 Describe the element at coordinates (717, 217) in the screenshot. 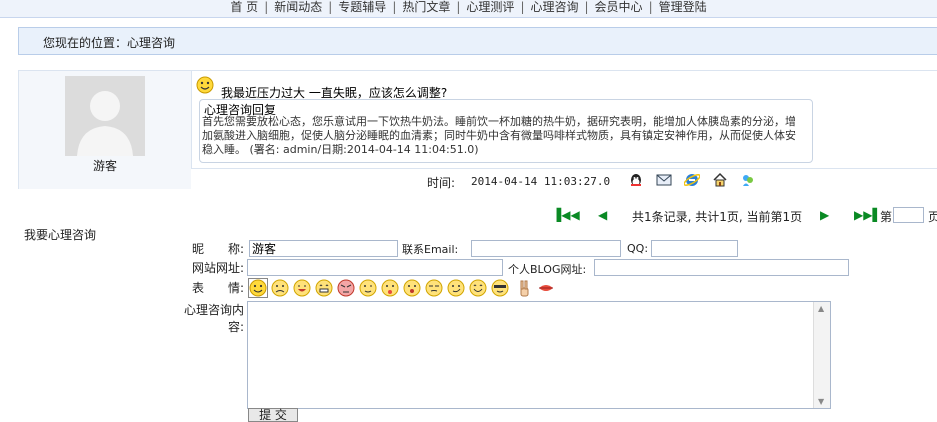

I see `pager-summary: 共1条记录, 共计1页, 当前第1页` at that location.